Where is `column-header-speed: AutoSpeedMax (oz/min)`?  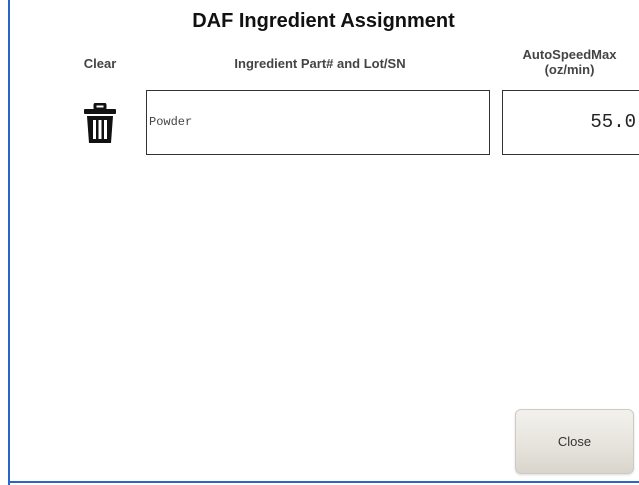
column-header-speed: AutoSpeedMax (oz/min) is located at coordinates (569, 62).